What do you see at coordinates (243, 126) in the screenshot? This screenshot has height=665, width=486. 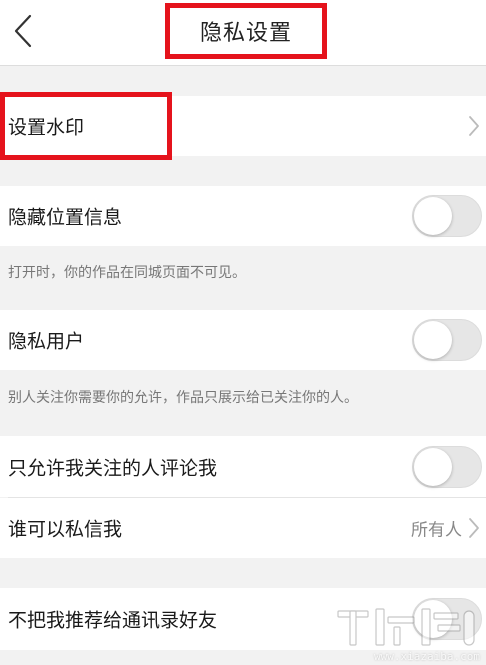 I see `watermark-setting-row: 设置水印` at bounding box center [243, 126].